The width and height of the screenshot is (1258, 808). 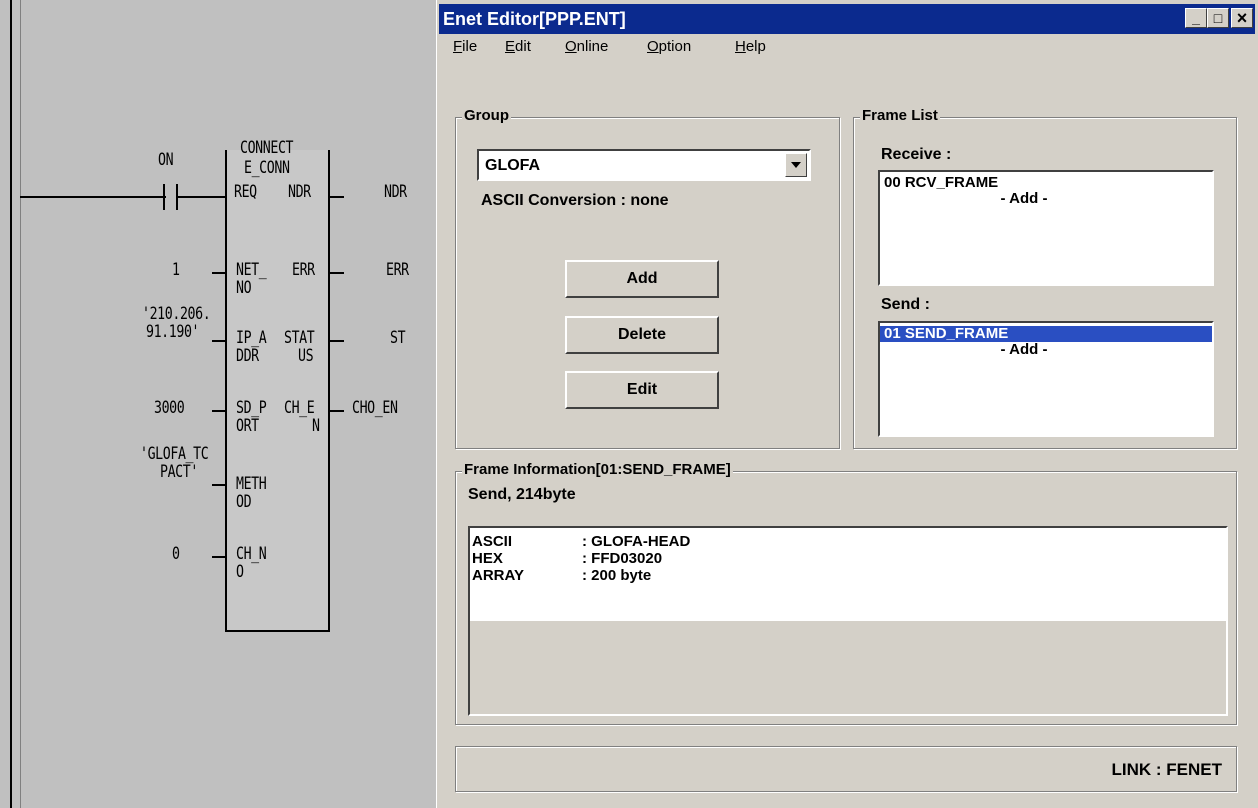 I want to click on frame-info-title: Frame Information[01:SEND_FRAME], so click(x=597, y=469).